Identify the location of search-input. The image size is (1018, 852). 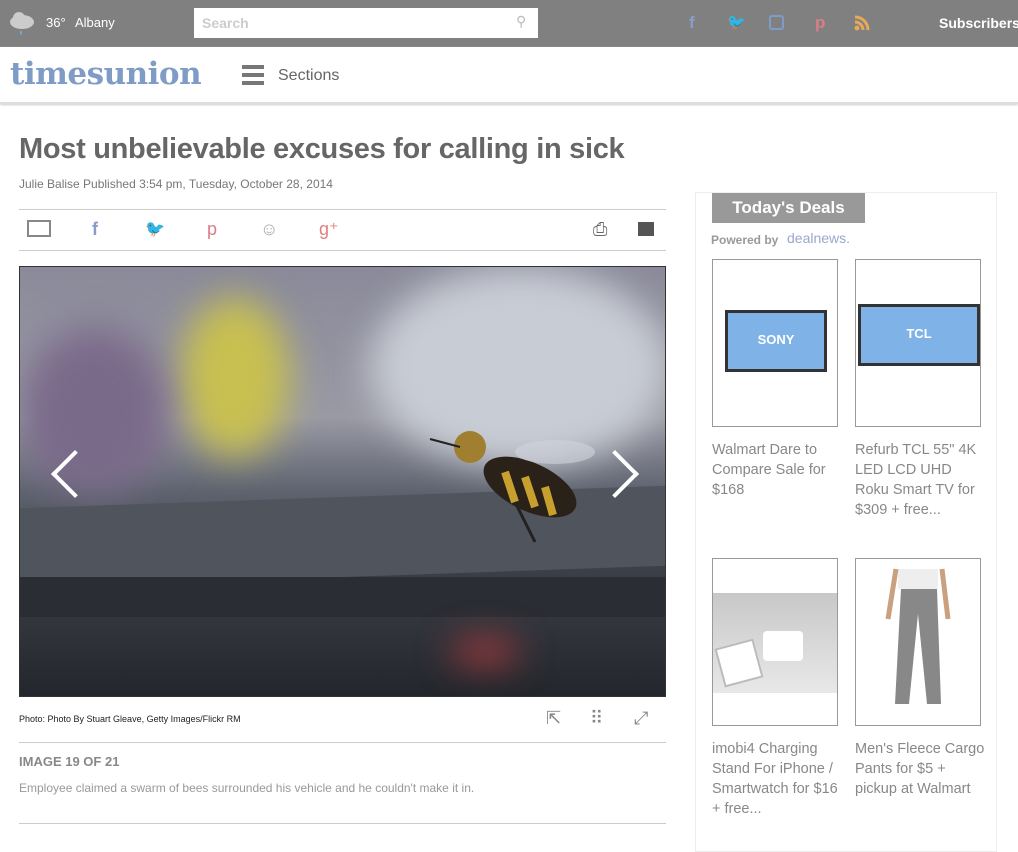
(366, 23).